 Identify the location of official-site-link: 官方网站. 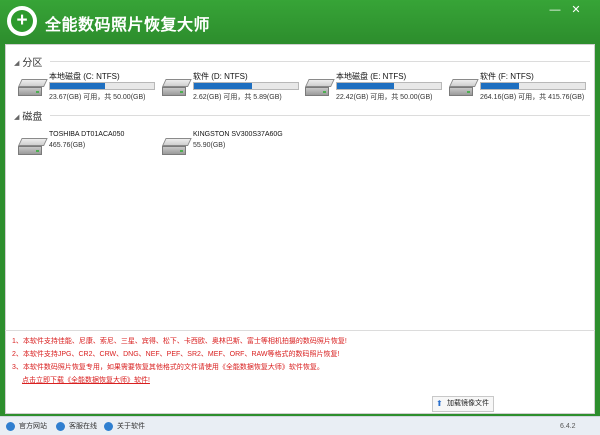
(26, 426).